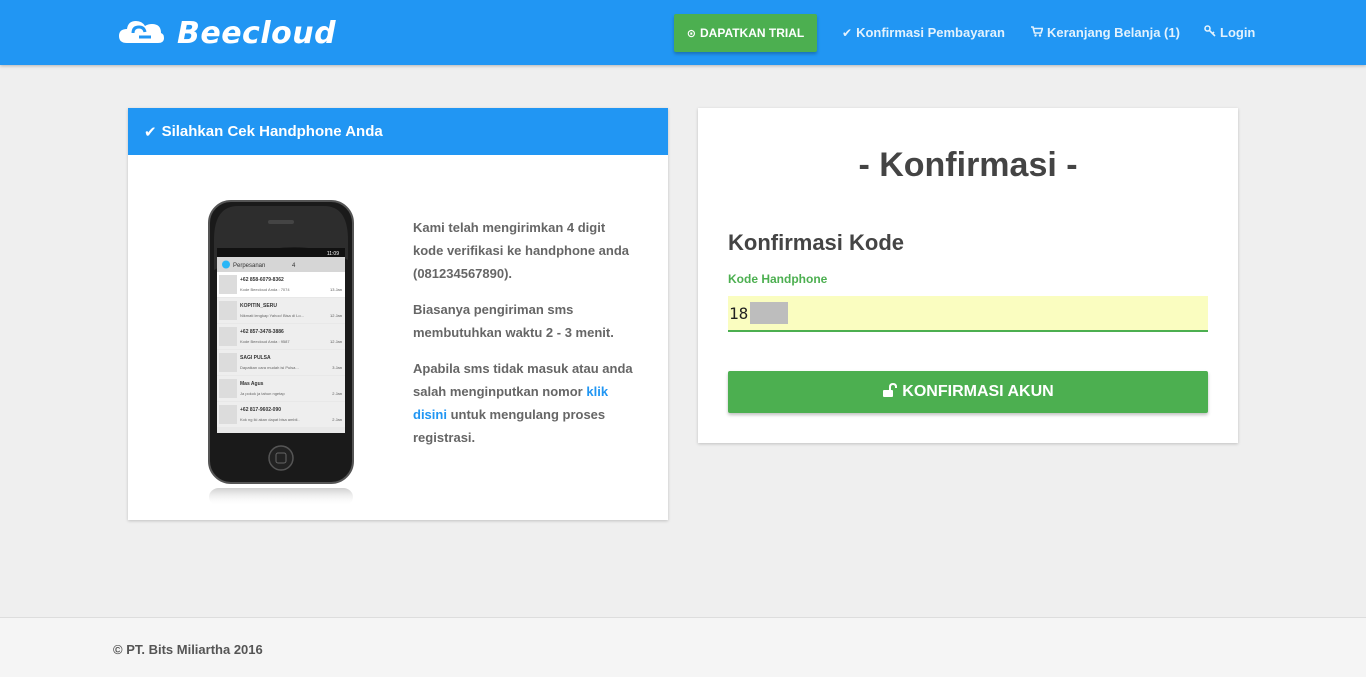 This screenshot has width=1366, height=677. I want to click on nav-payment-confirmation: ✔ Konfirmasi Pembayaran, so click(923, 32).